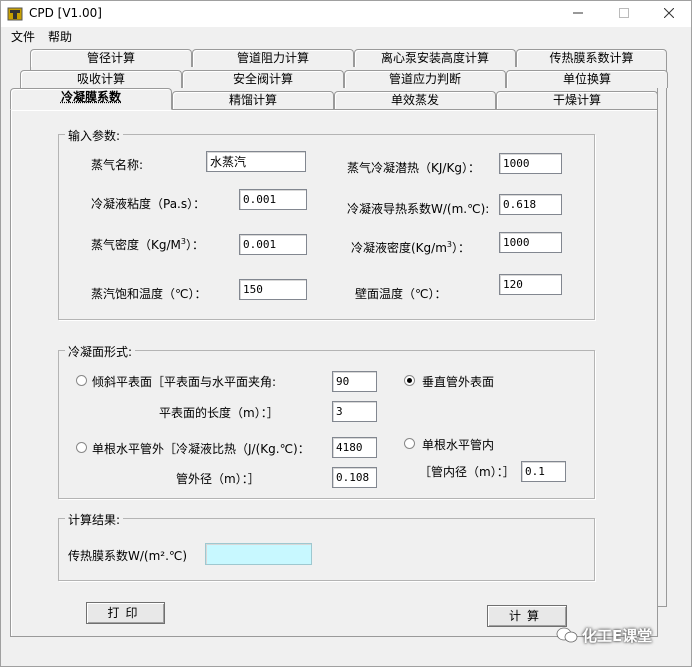 The height and width of the screenshot is (667, 692). What do you see at coordinates (435, 58) in the screenshot?
I see `tab-pump-height: 离心泵安装高度计算` at bounding box center [435, 58].